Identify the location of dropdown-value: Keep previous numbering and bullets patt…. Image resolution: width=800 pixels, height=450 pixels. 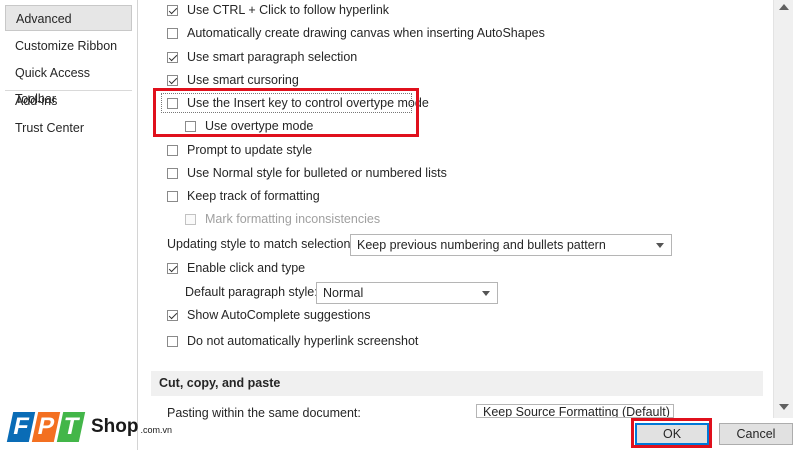
(481, 245).